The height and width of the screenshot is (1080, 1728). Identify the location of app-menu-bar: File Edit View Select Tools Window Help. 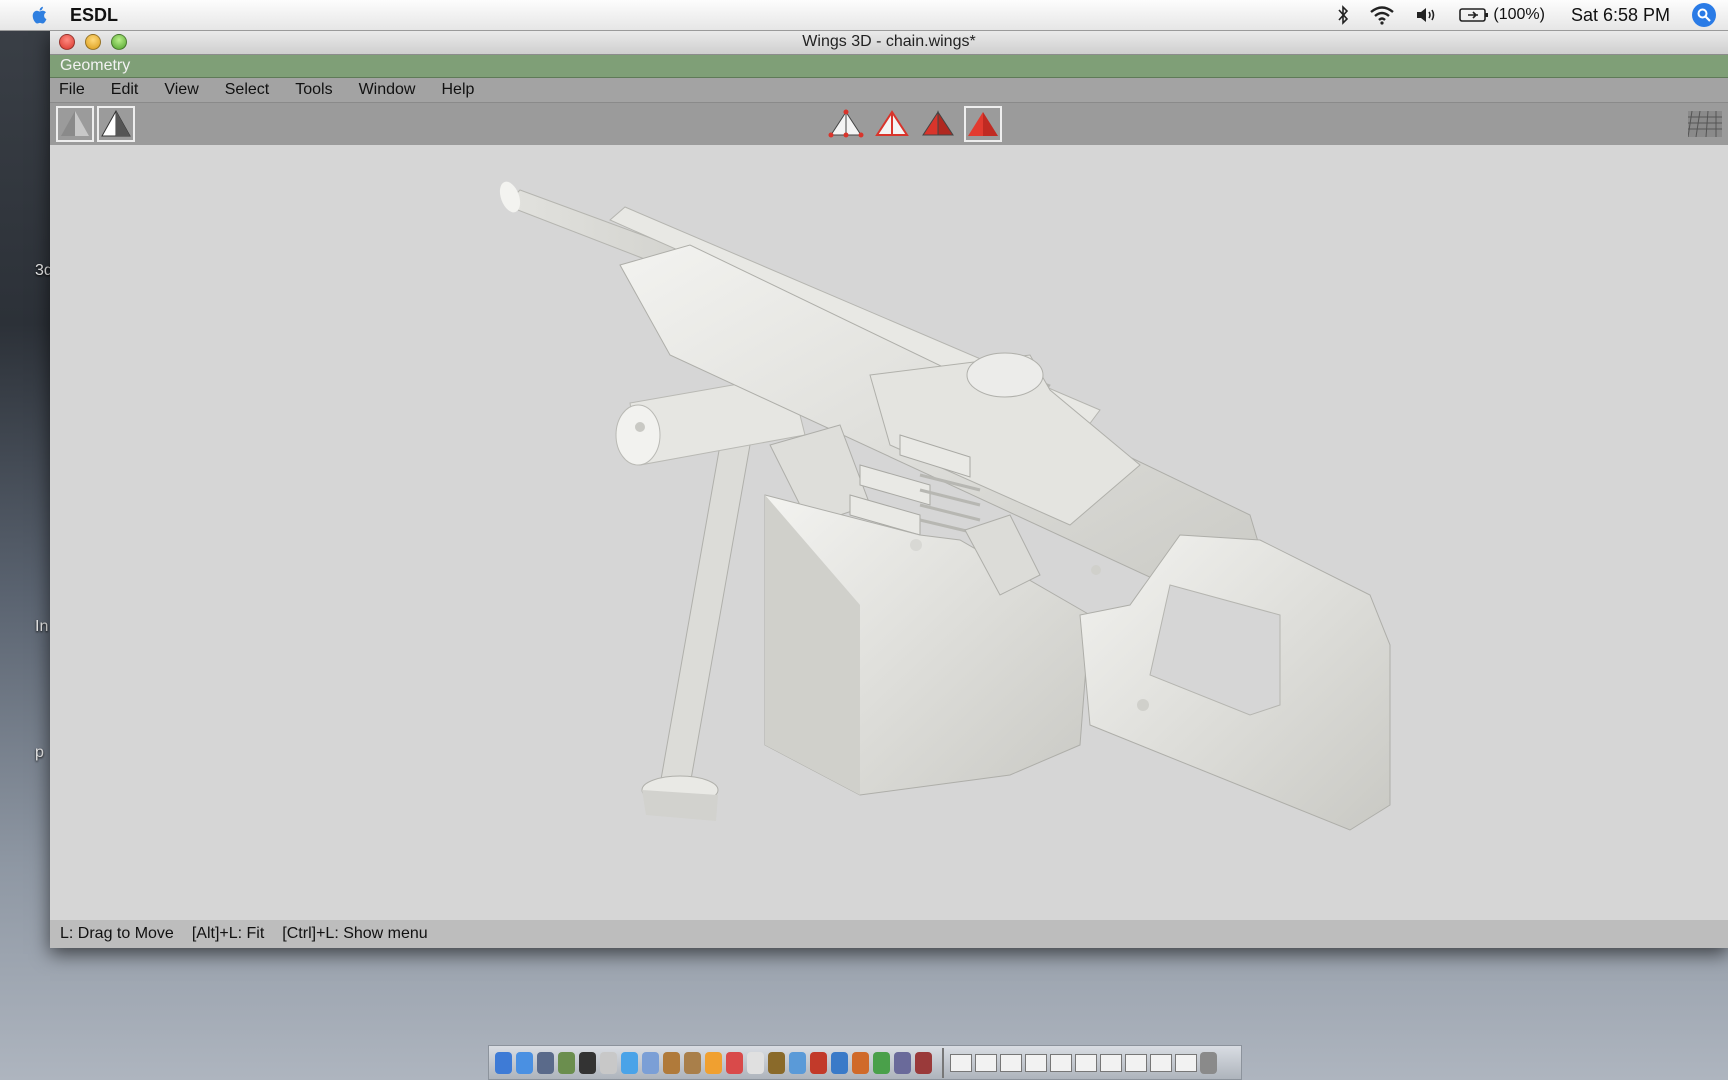
(889, 90).